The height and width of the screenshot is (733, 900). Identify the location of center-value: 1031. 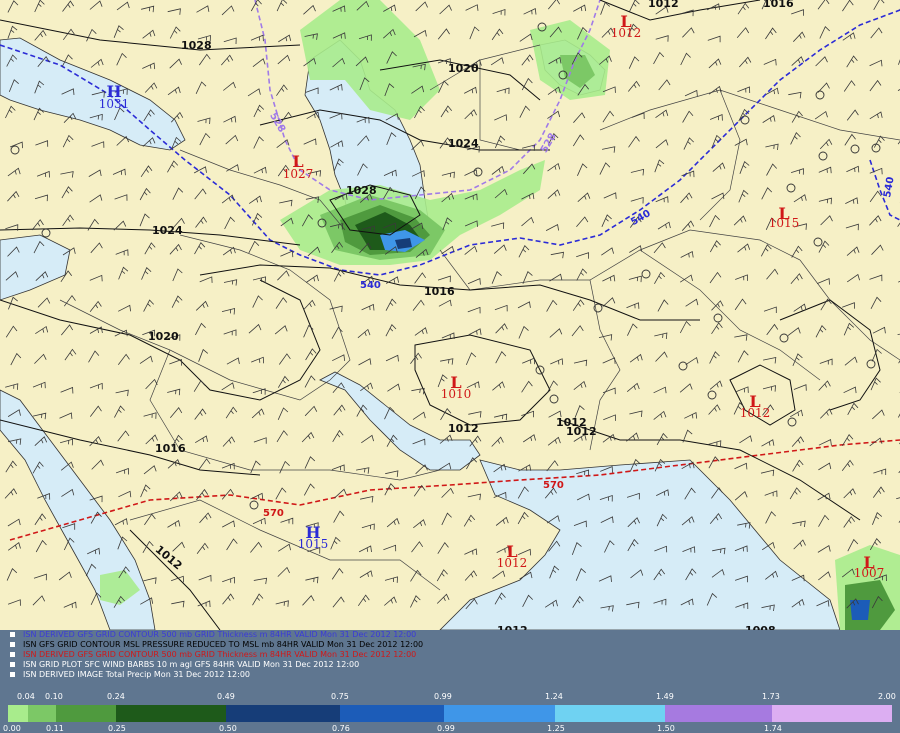
(114, 104).